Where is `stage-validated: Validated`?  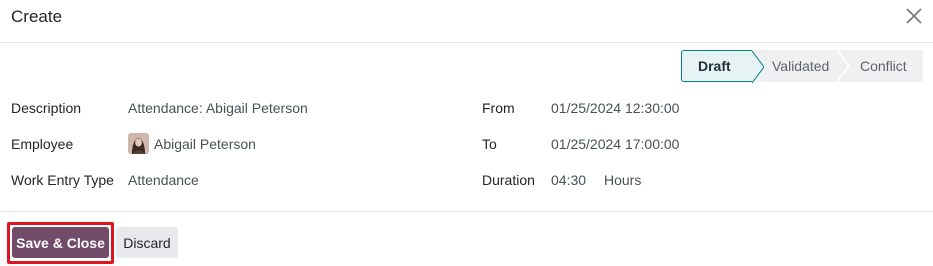 stage-validated: Validated is located at coordinates (800, 66).